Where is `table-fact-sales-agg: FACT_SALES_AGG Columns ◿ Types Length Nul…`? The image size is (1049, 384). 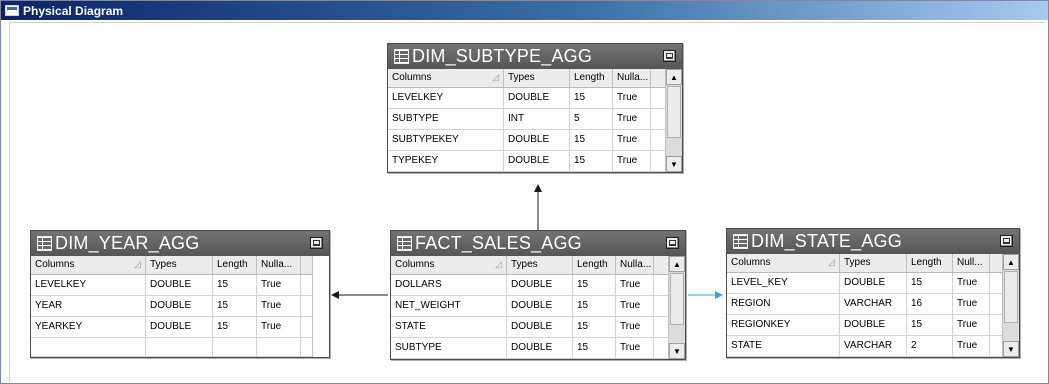 table-fact-sales-agg: FACT_SALES_AGG Columns ◿ Types Length Nul… is located at coordinates (538, 295).